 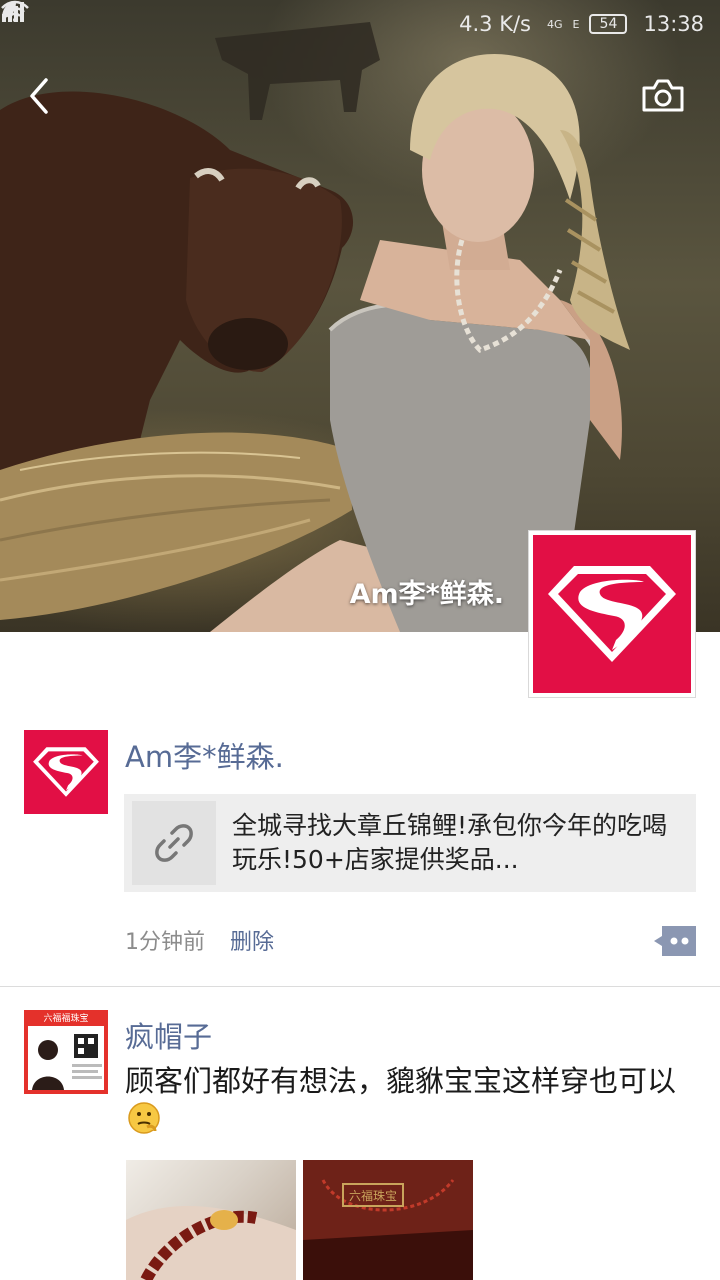 What do you see at coordinates (576, 24) in the screenshot?
I see `network-e-label: E` at bounding box center [576, 24].